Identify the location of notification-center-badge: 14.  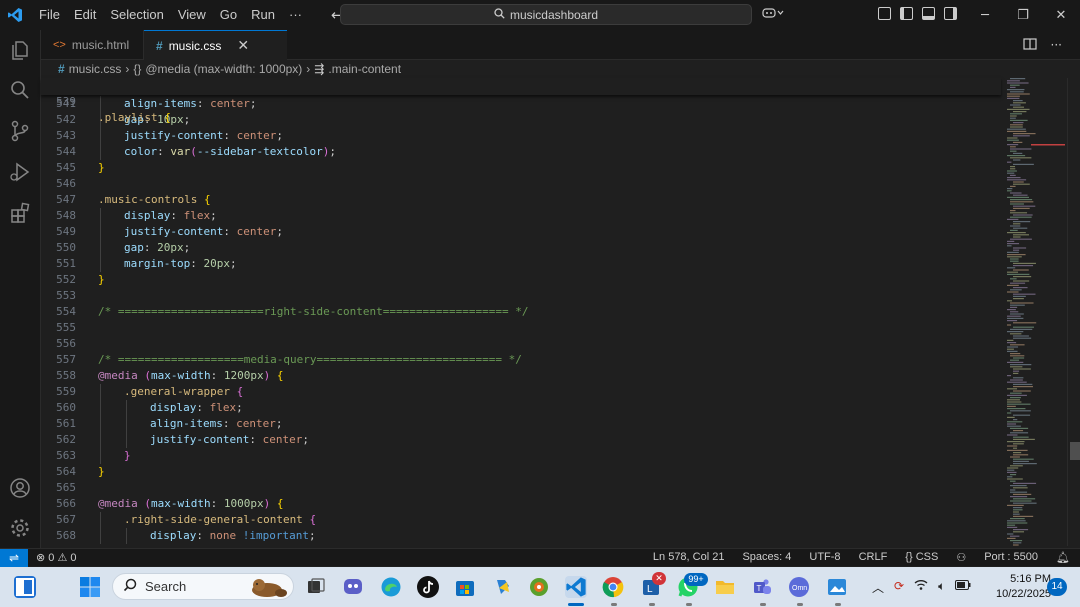
(1057, 587).